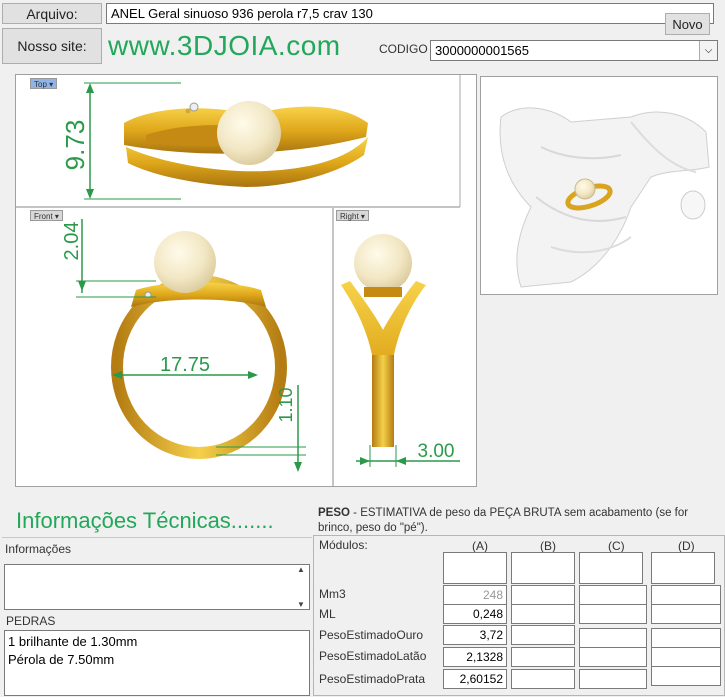 This screenshot has width=725, height=697. What do you see at coordinates (482, 50) in the screenshot?
I see `codigo-value: 3000000001565` at bounding box center [482, 50].